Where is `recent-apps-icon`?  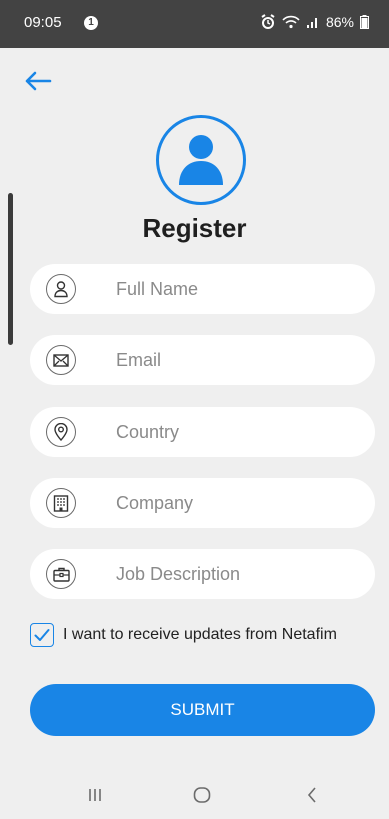 recent-apps-icon is located at coordinates (95, 795).